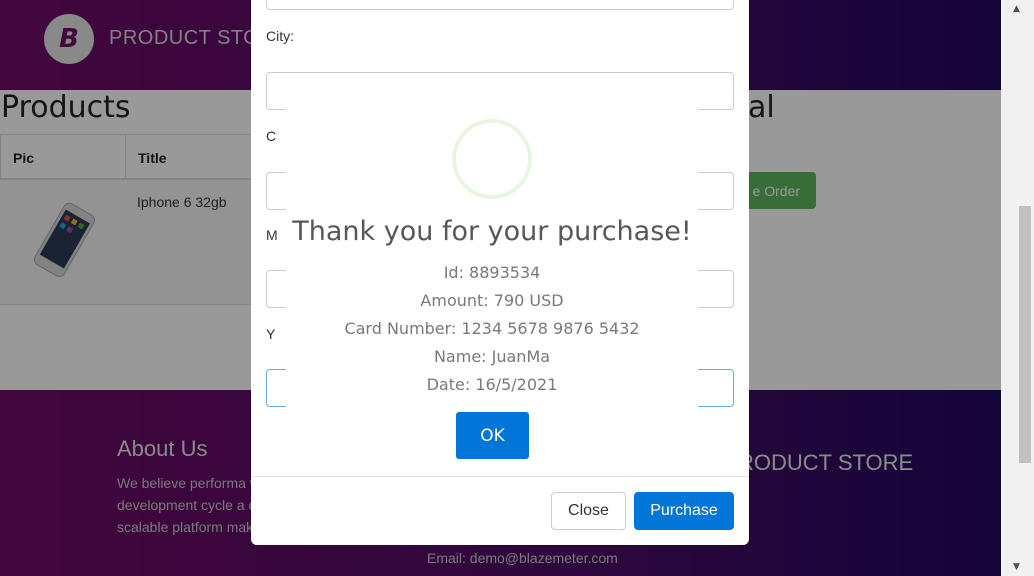  Describe the element at coordinates (280, 36) in the screenshot. I see `city-label: City:` at that location.